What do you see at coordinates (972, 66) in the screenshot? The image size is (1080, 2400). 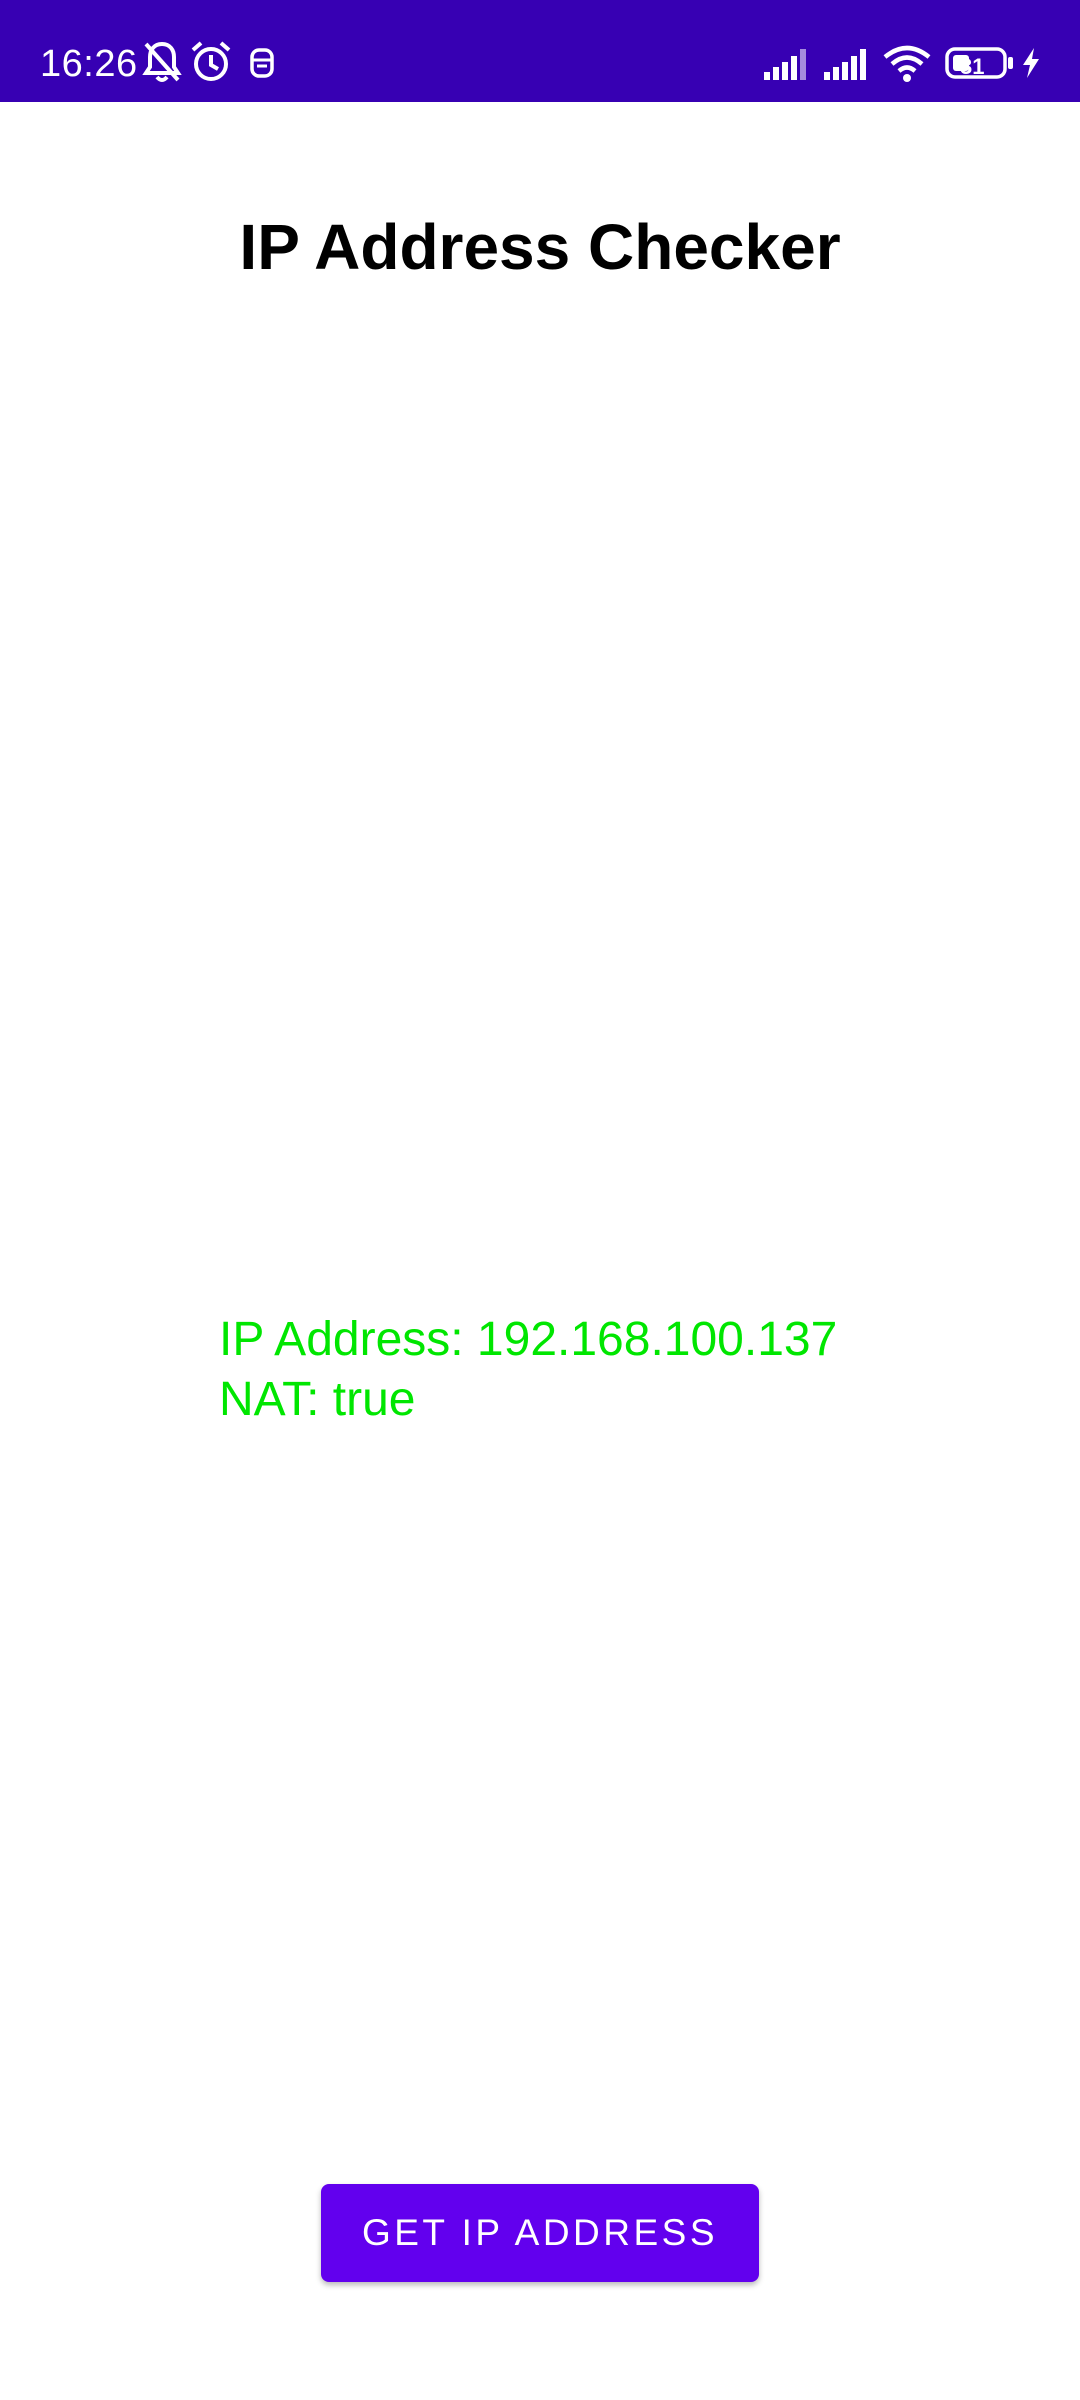 I see `battery-level: 31` at bounding box center [972, 66].